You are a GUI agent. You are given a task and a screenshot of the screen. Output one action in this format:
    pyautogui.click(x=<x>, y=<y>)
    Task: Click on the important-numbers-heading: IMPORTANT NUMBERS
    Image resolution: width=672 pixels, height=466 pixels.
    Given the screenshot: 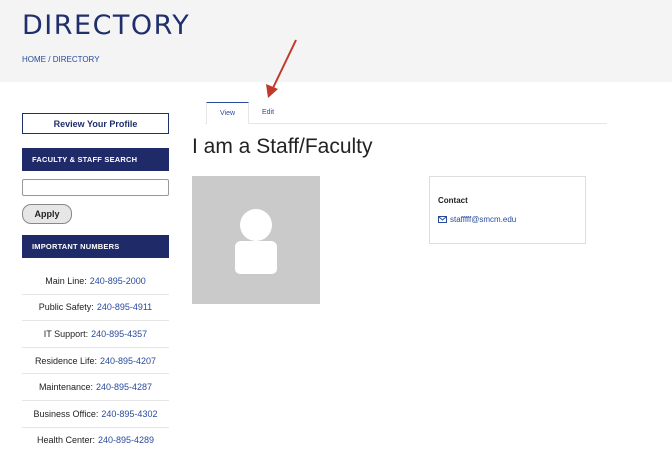 What is the action you would take?
    pyautogui.click(x=95, y=246)
    